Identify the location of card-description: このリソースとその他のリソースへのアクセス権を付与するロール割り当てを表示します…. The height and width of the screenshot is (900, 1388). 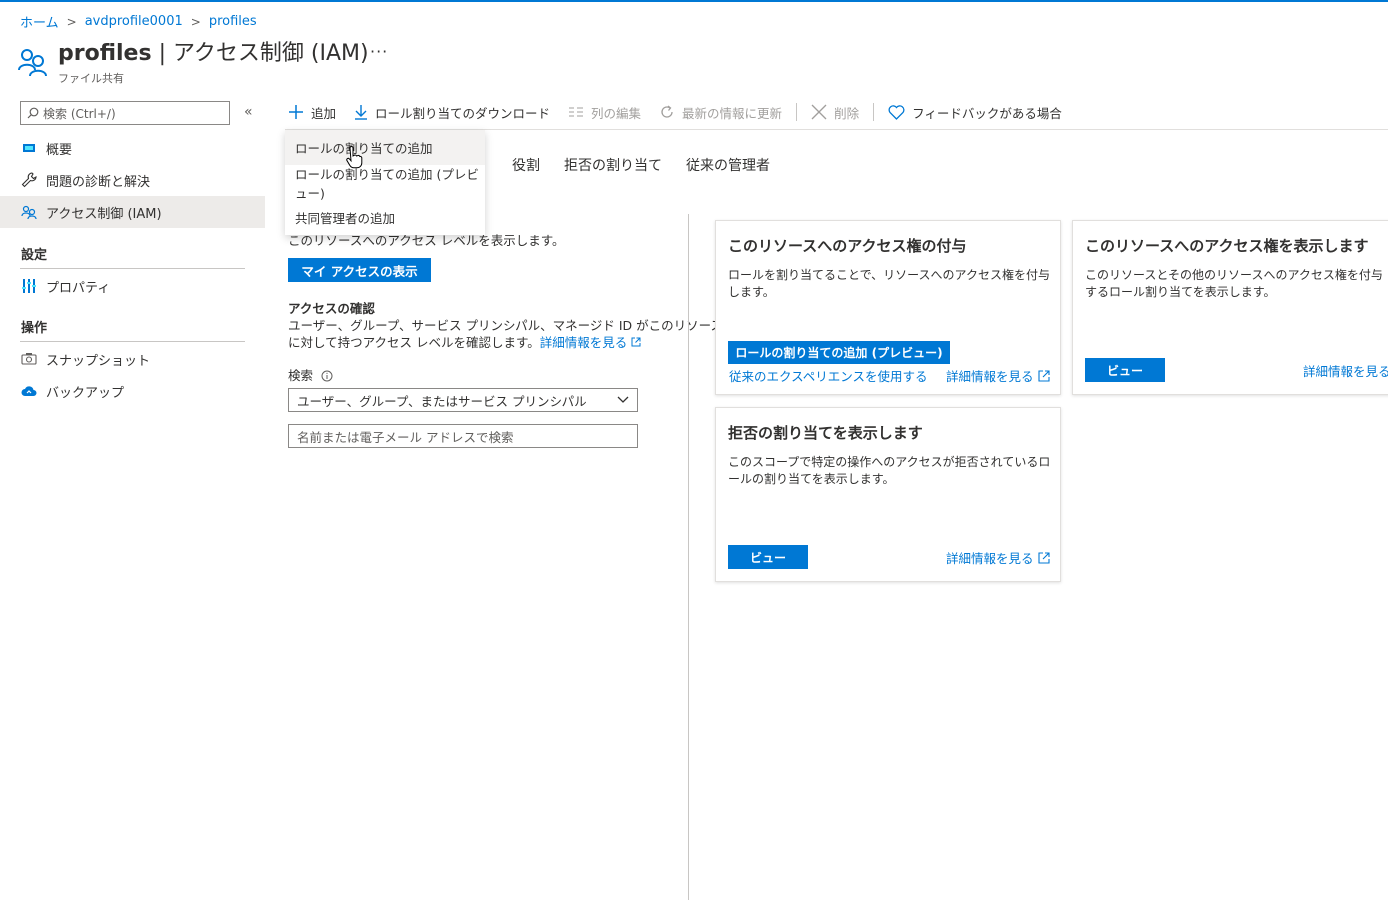
(1234, 283).